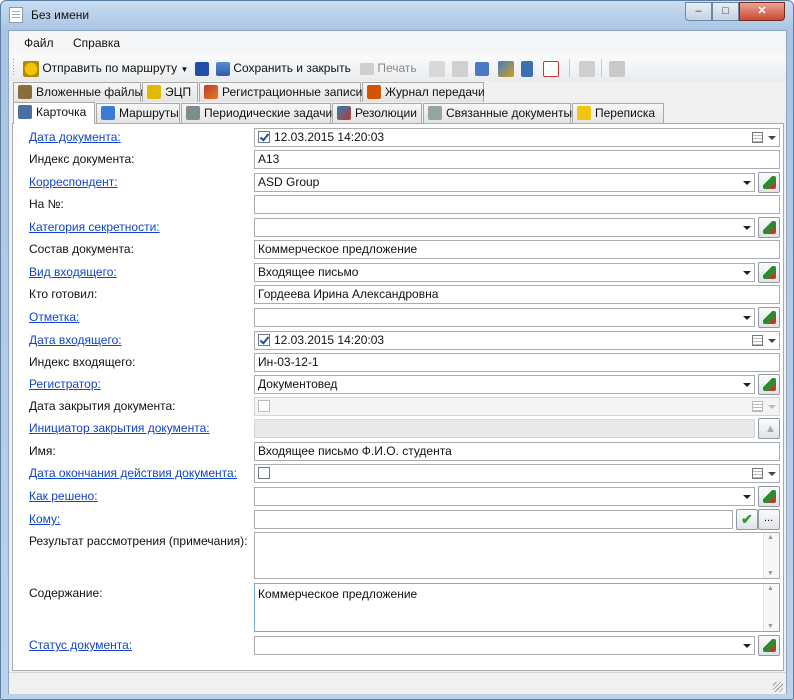  What do you see at coordinates (617, 68) in the screenshot?
I see `sign-tool-button` at bounding box center [617, 68].